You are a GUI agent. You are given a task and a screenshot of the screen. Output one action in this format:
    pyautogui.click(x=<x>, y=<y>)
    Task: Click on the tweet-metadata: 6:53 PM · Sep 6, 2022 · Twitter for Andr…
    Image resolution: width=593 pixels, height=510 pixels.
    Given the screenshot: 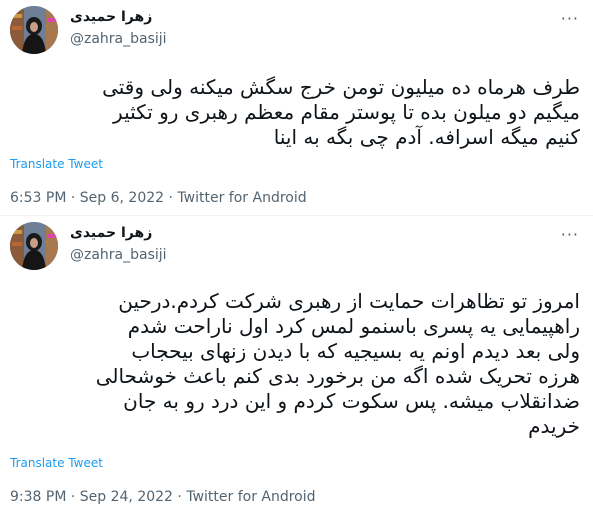 What is the action you would take?
    pyautogui.click(x=158, y=198)
    